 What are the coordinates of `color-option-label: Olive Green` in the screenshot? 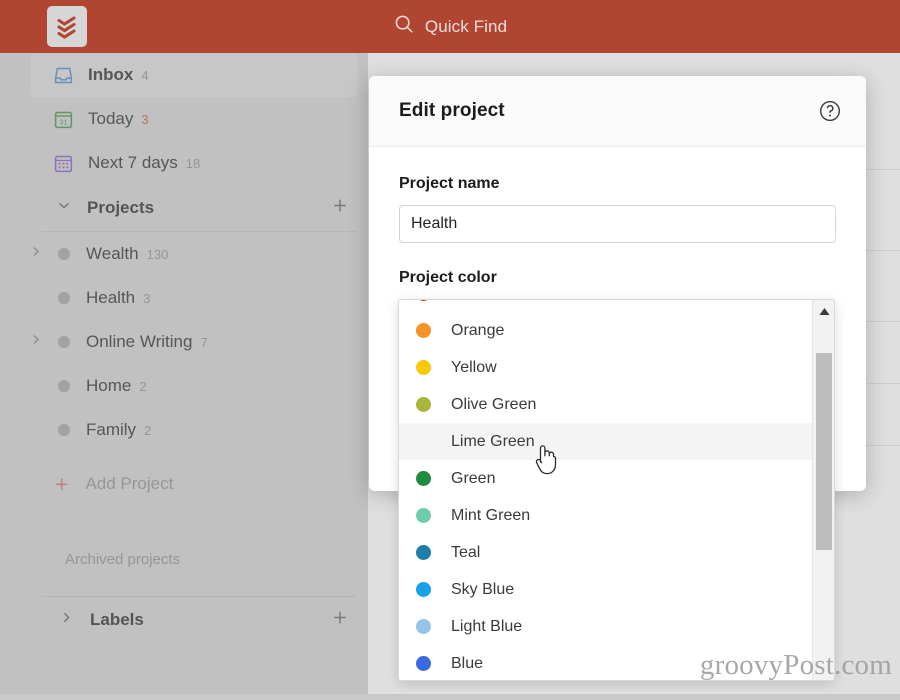 It's located at (494, 404).